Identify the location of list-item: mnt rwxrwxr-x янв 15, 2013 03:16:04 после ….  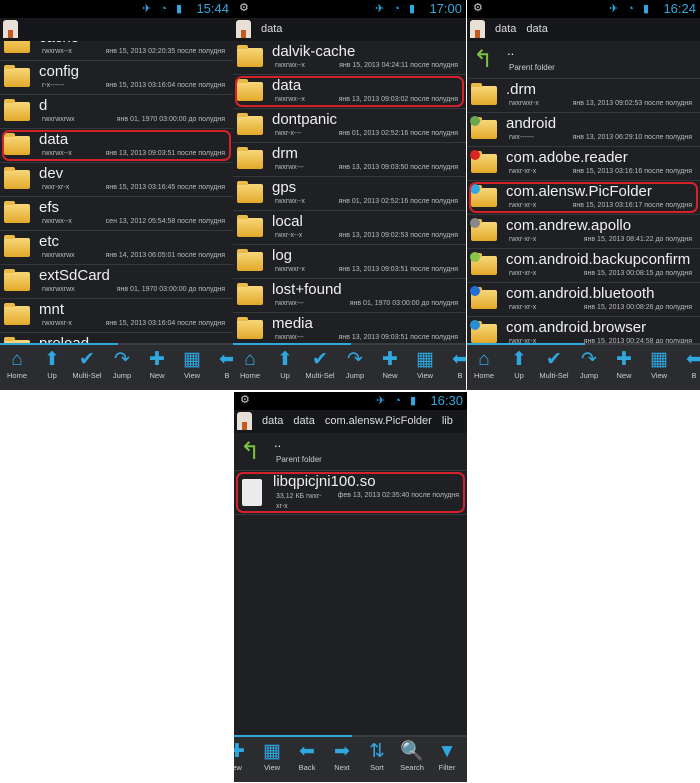
(116, 316).